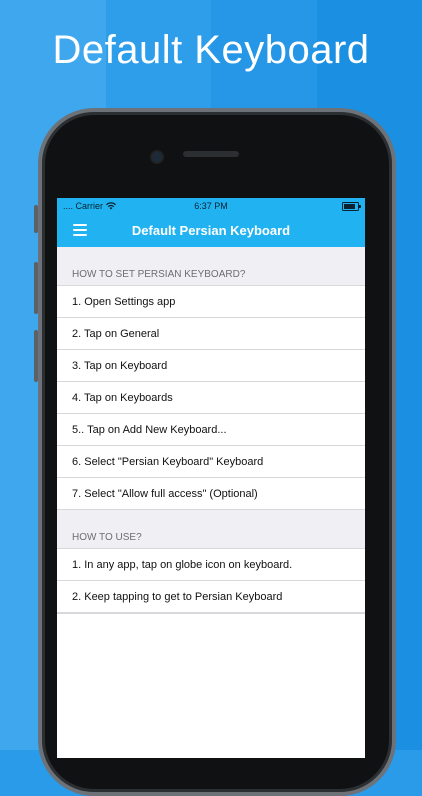 This screenshot has width=422, height=796. I want to click on earpiece-speaker, so click(211, 154).